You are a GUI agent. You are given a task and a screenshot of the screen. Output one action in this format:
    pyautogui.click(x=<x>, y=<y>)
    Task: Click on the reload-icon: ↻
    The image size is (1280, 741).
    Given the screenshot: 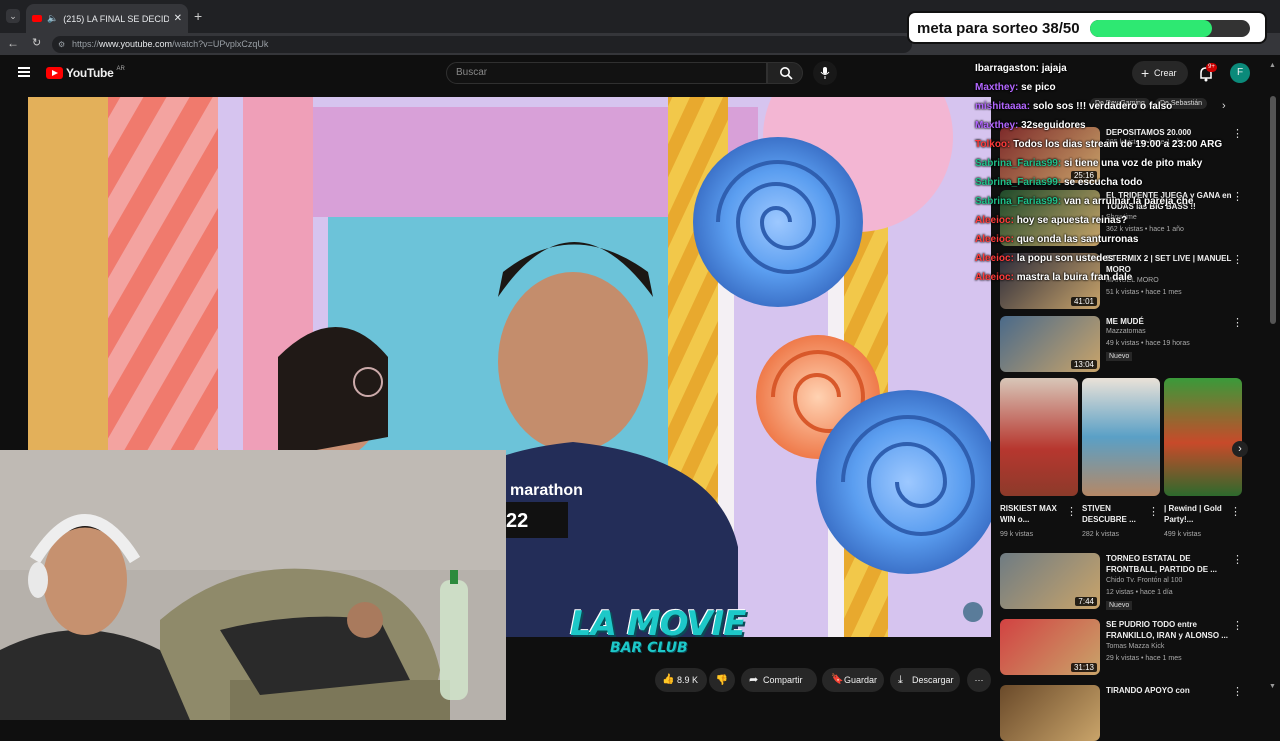 What is the action you would take?
    pyautogui.click(x=36, y=42)
    